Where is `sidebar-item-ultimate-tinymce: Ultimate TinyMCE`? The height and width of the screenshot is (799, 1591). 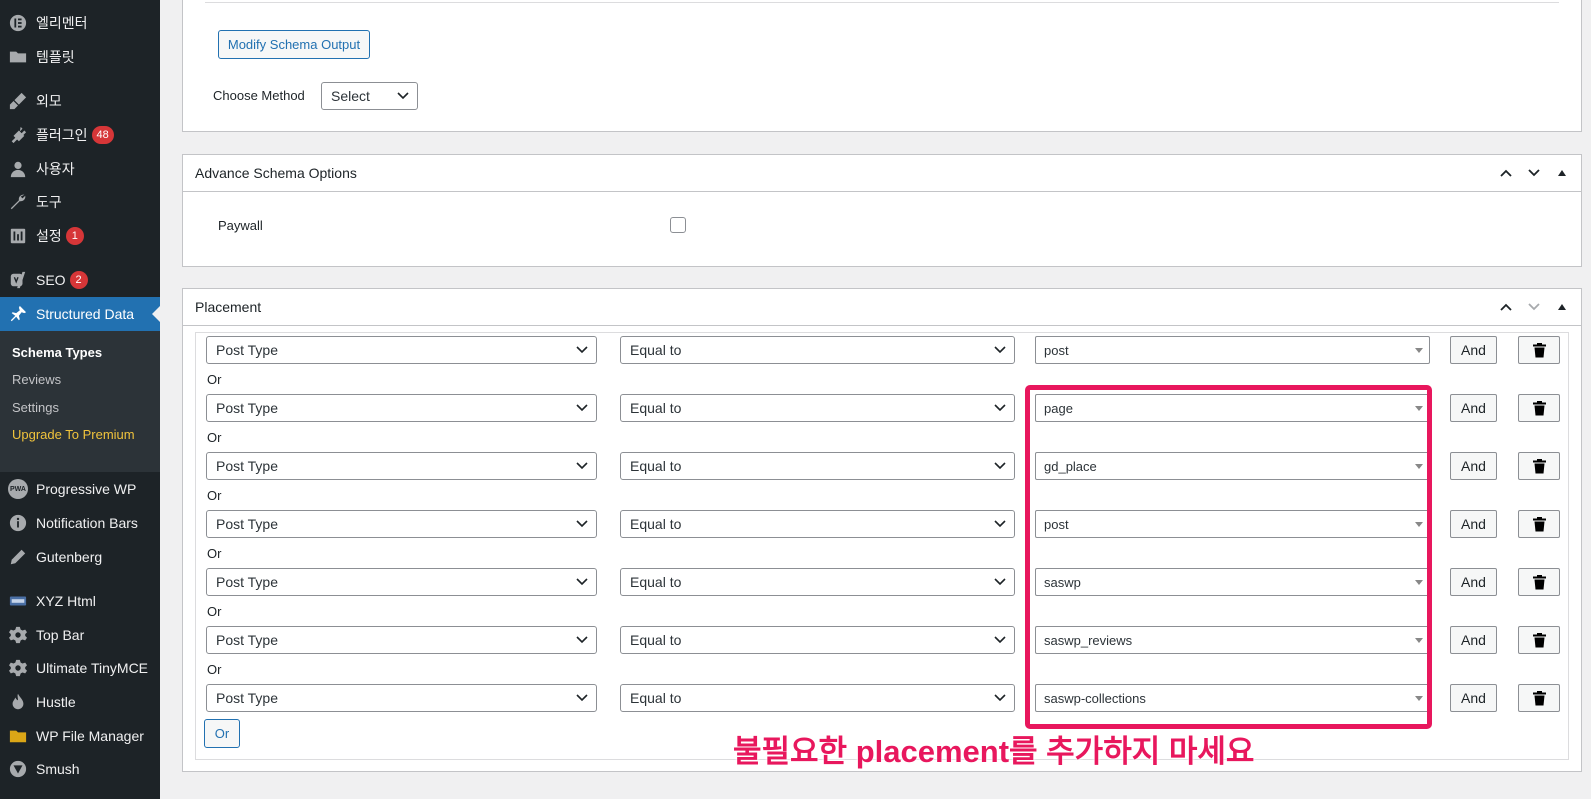
sidebar-item-ultimate-tinymce: Ultimate TinyMCE is located at coordinates (80, 668).